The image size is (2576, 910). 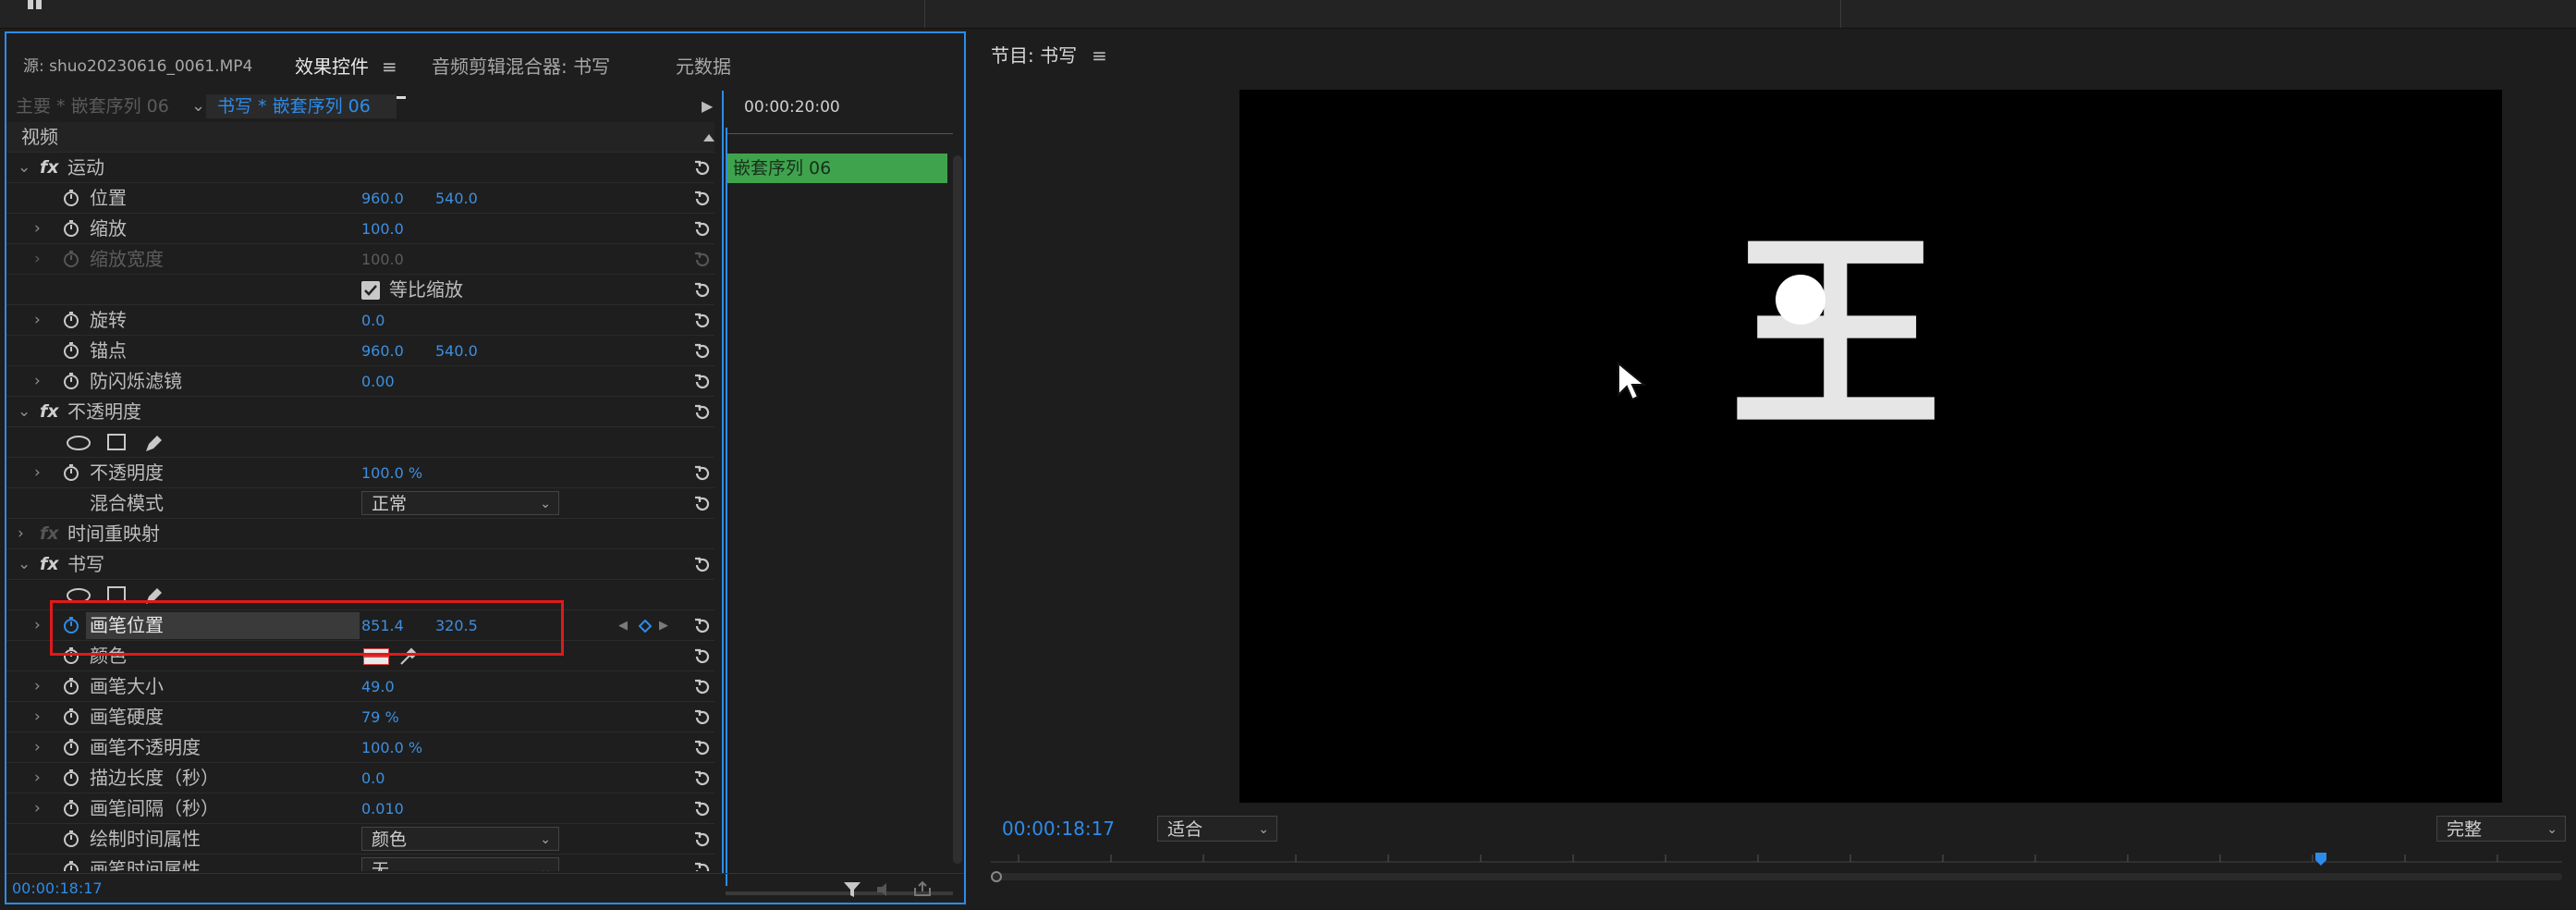 I want to click on brush-time-props-row: 画笔时间属性 无 ⌄, so click(x=360, y=863).